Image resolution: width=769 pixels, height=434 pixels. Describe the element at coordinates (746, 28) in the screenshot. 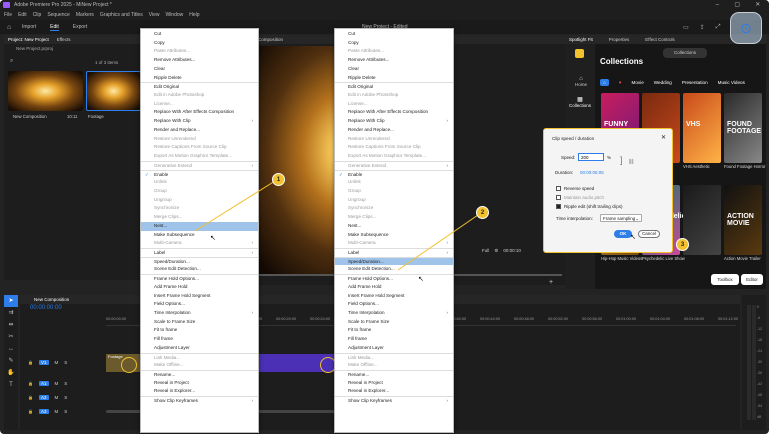

I see `lens-icon: ⊙` at that location.